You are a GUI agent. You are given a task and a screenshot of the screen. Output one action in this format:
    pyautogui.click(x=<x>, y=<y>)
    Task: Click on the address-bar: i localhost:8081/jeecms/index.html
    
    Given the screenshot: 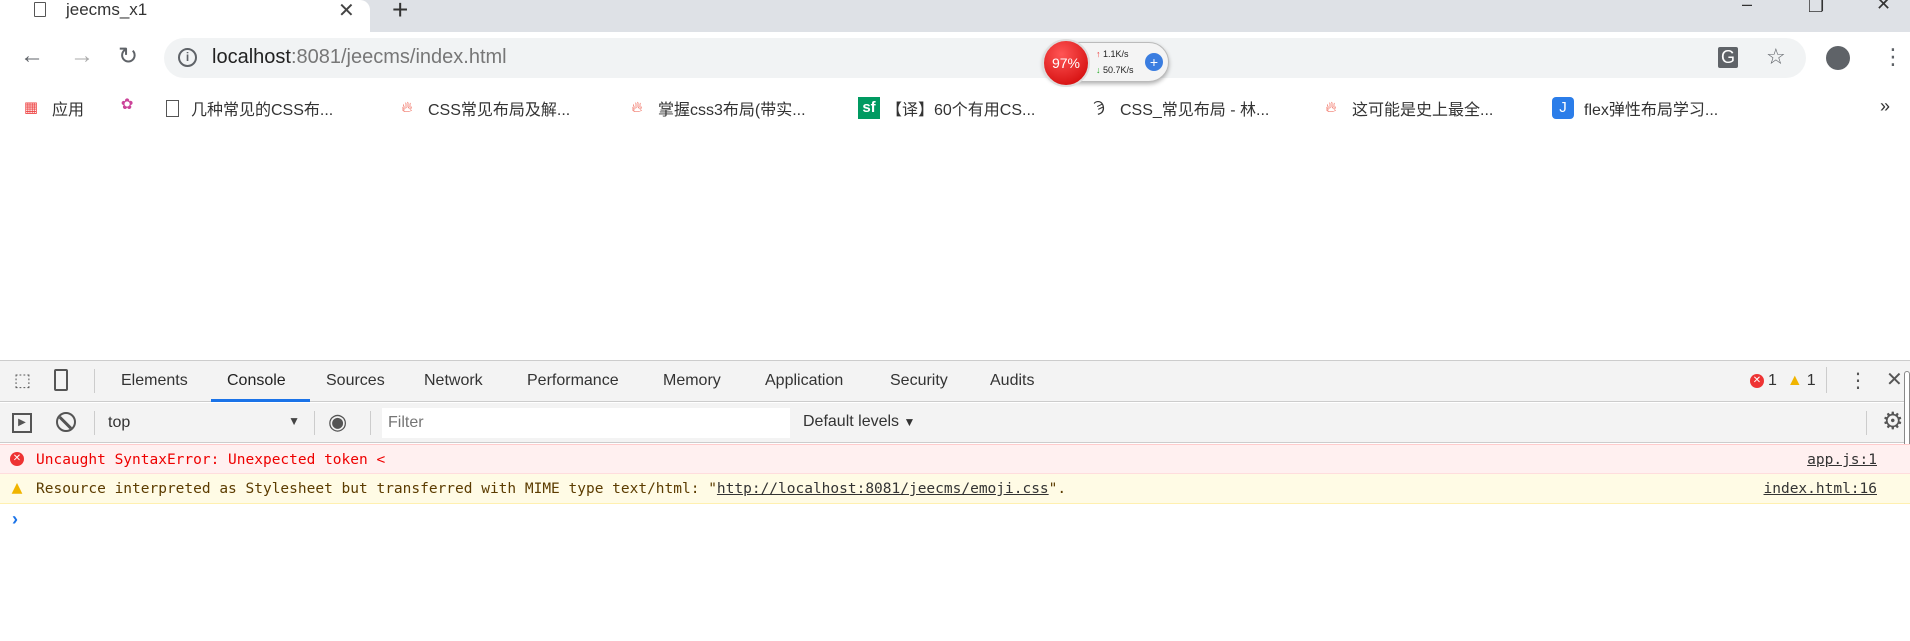 What is the action you would take?
    pyautogui.click(x=985, y=58)
    